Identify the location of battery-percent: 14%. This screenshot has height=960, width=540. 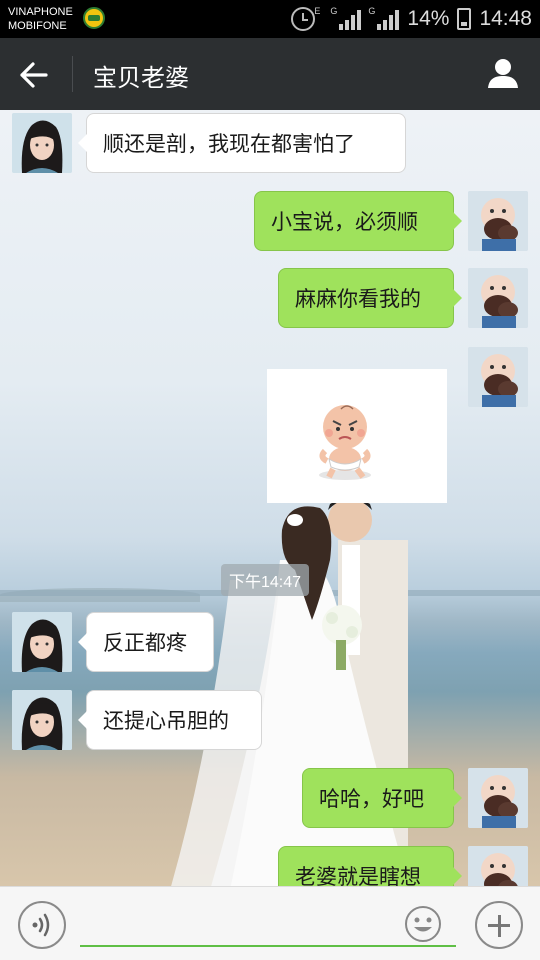
(428, 18).